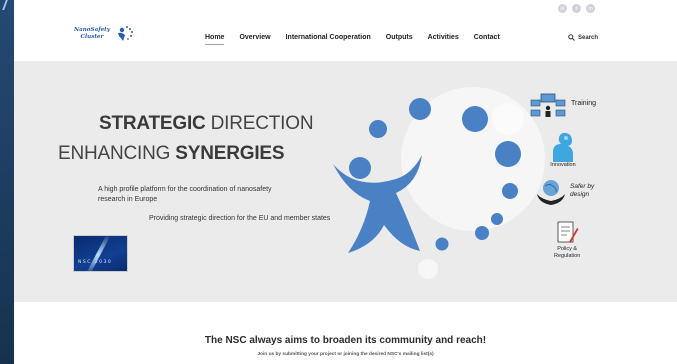 The height and width of the screenshot is (364, 677). What do you see at coordinates (487, 37) in the screenshot?
I see `nav-contact: Contact` at bounding box center [487, 37].